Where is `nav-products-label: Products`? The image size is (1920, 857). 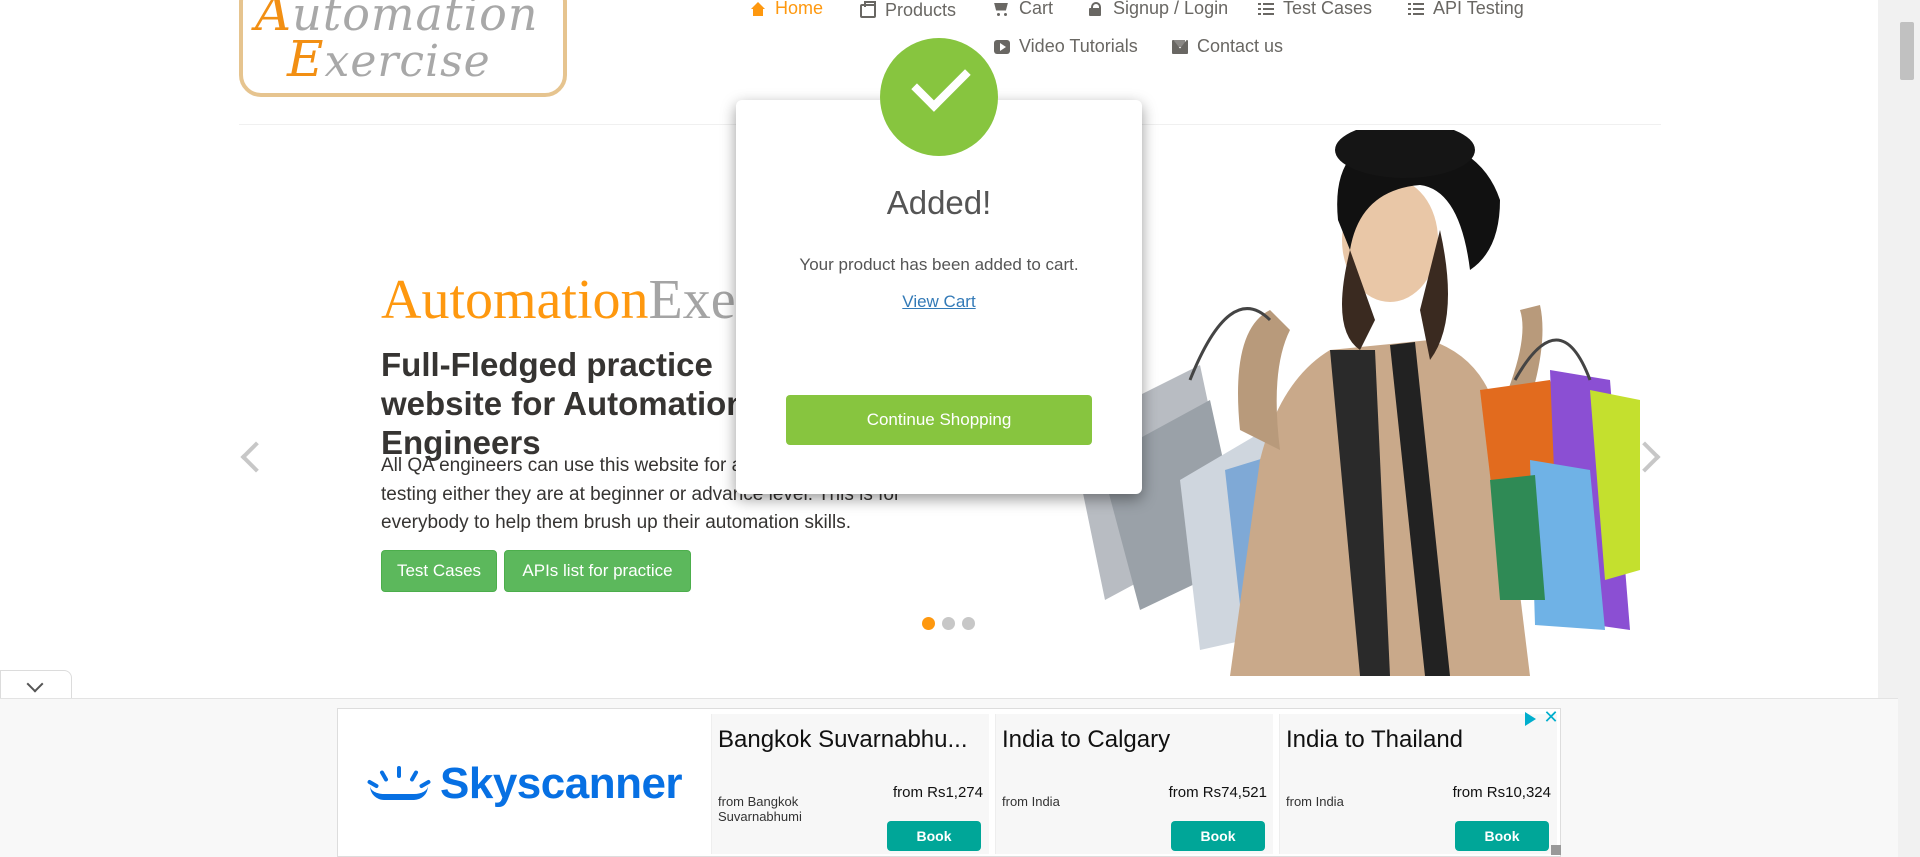 nav-products-label: Products is located at coordinates (921, 10).